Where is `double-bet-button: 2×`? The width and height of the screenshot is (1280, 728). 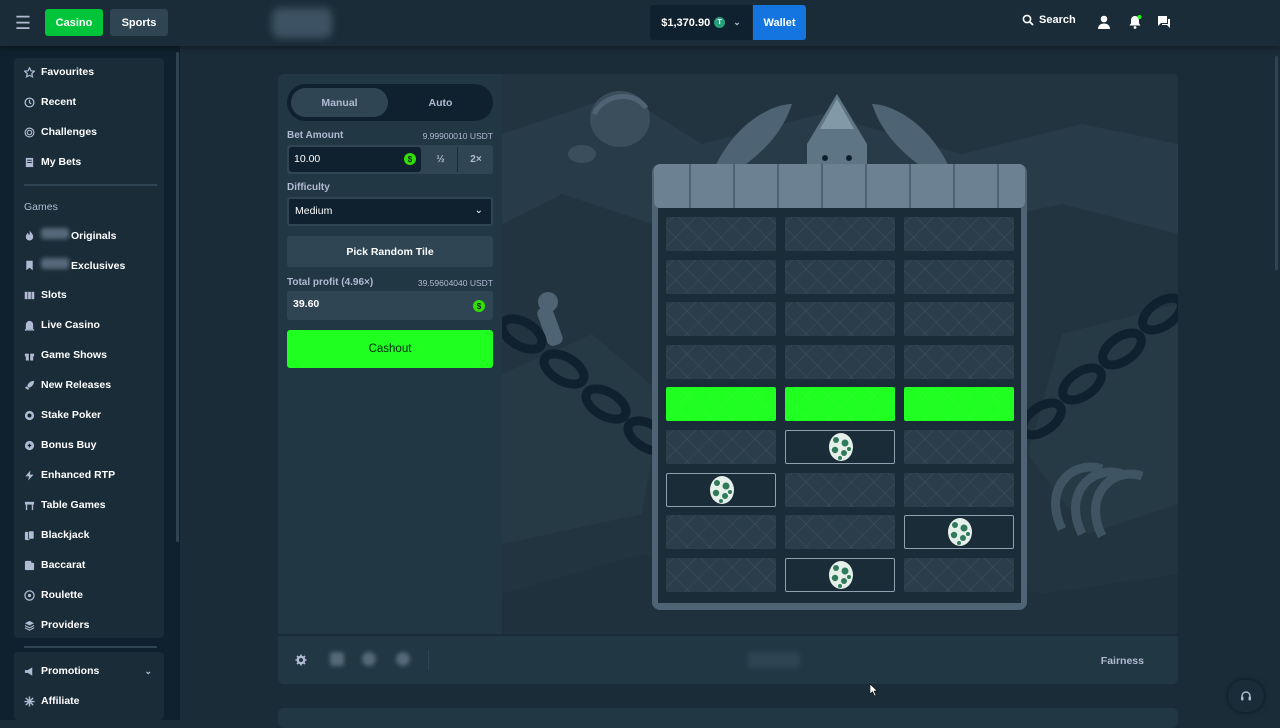
double-bet-button: 2× is located at coordinates (476, 159).